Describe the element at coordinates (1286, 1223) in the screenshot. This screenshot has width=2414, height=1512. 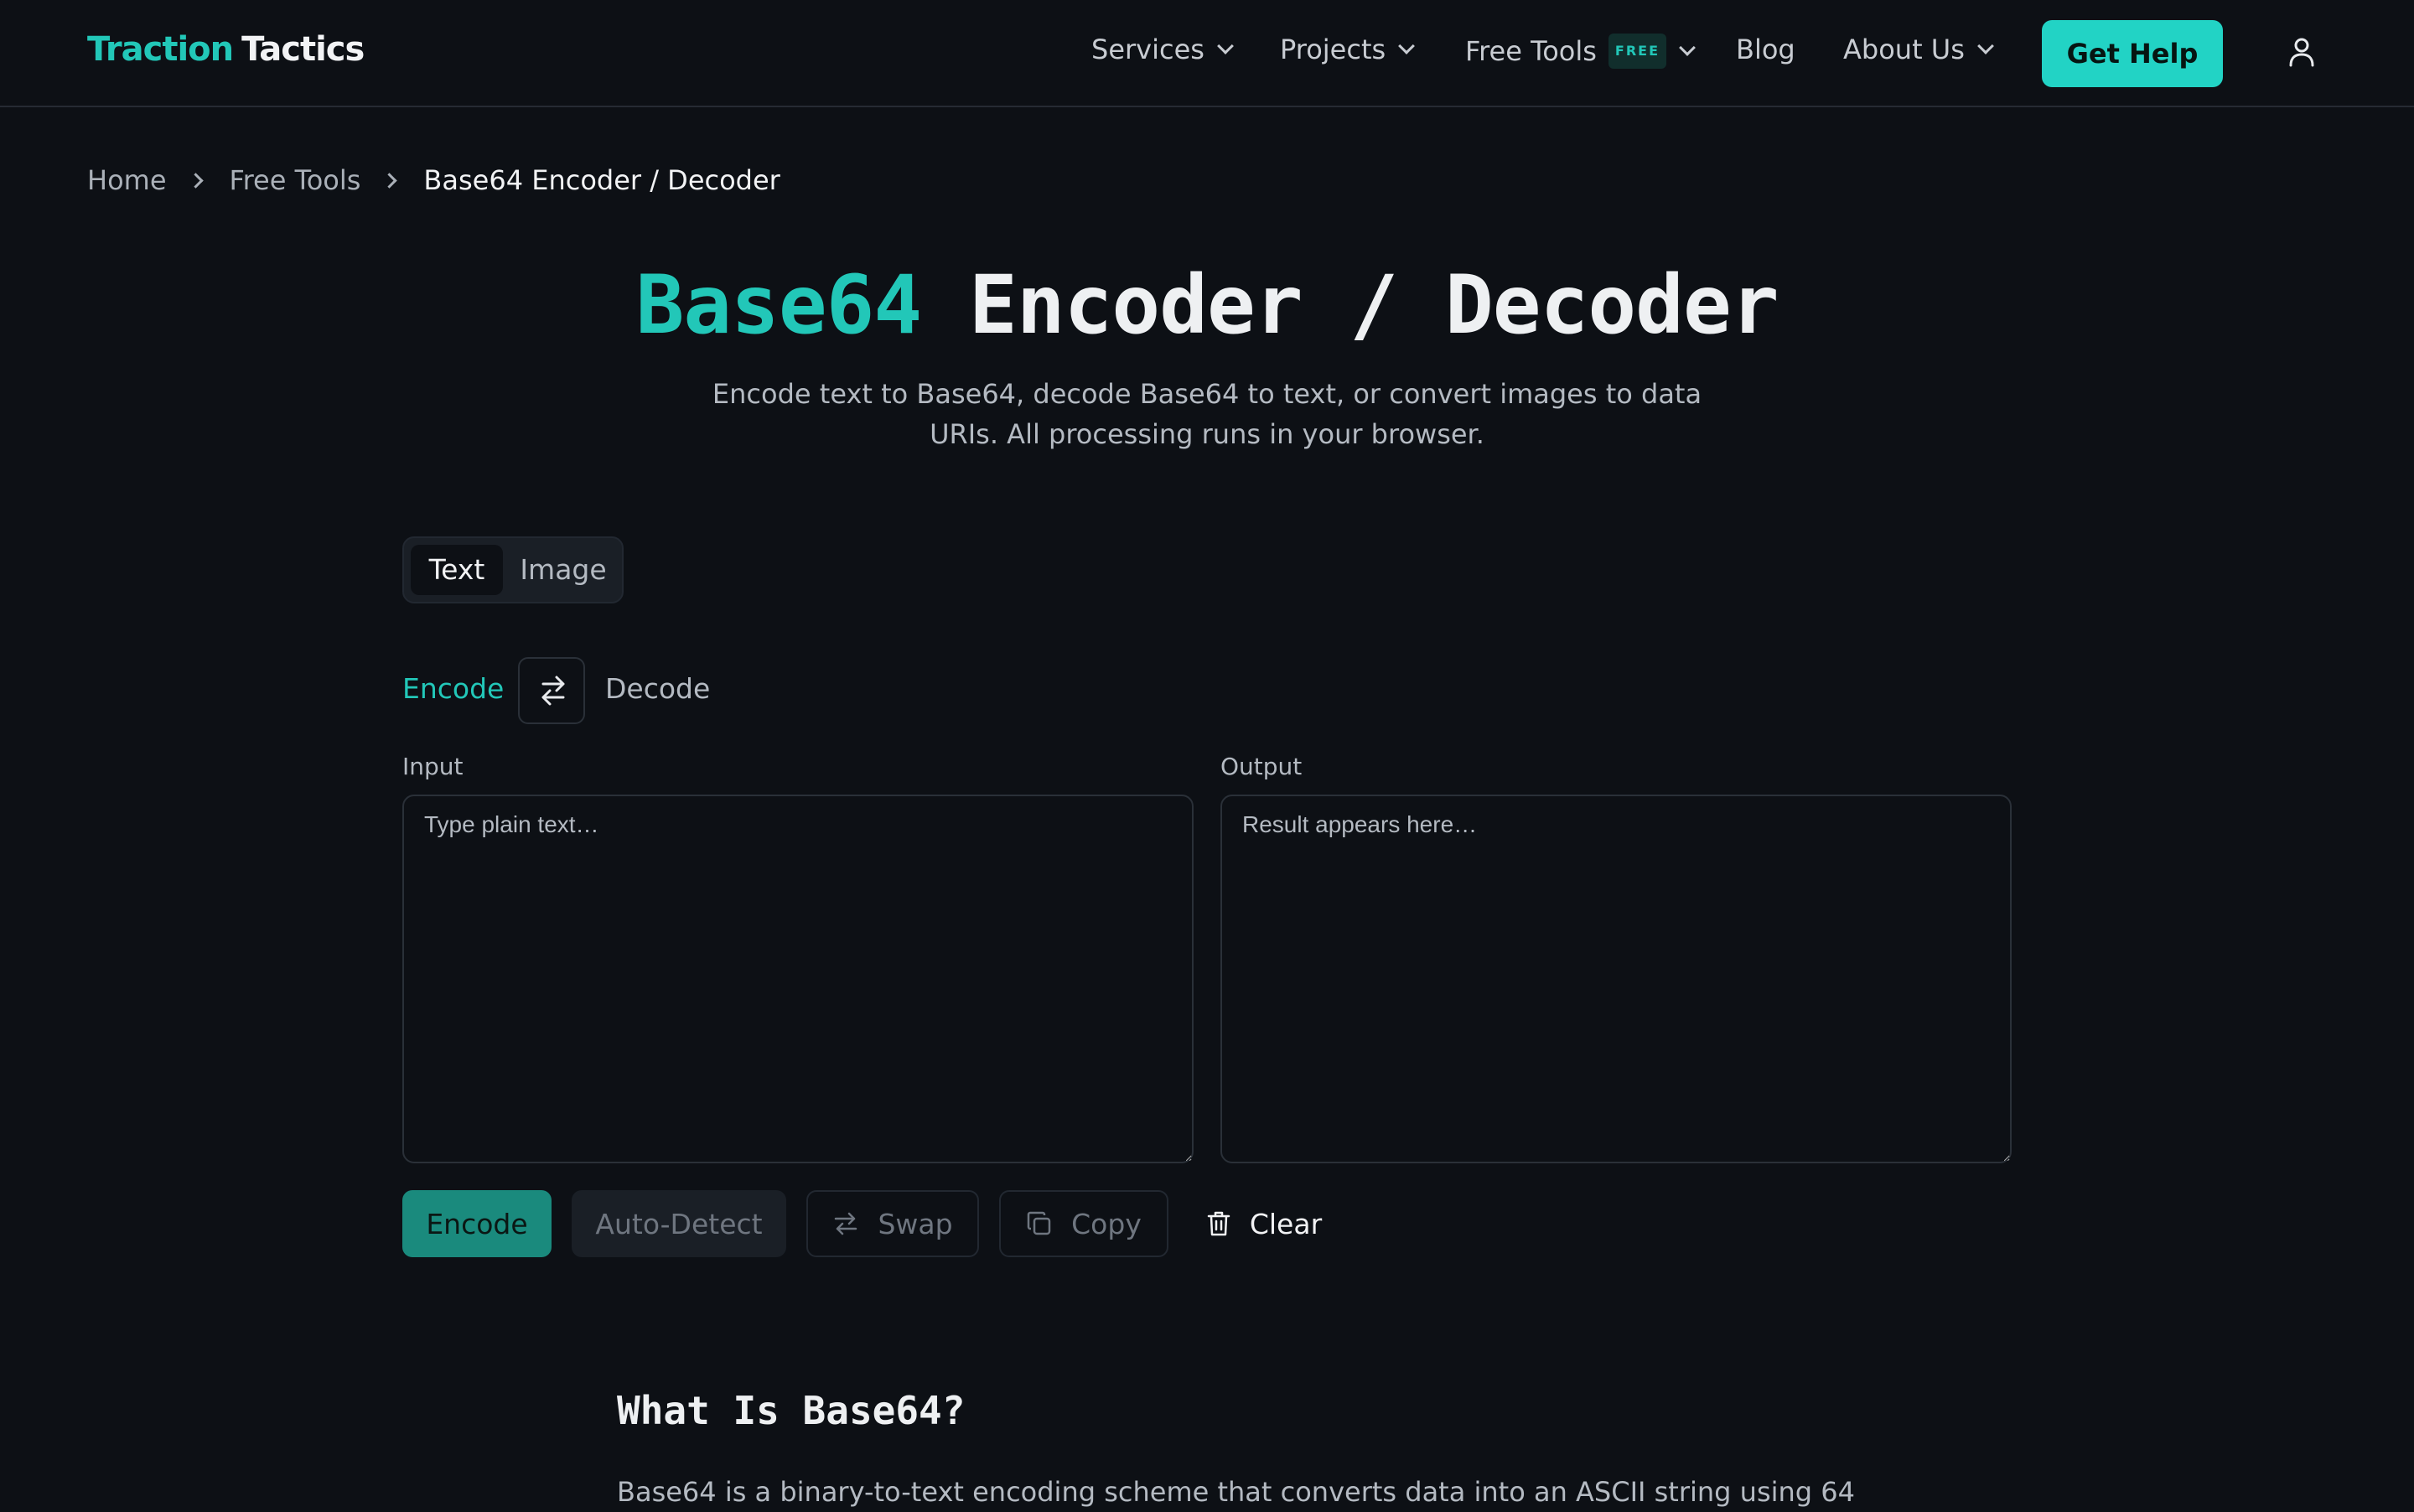
I see `clear-label: Clear` at that location.